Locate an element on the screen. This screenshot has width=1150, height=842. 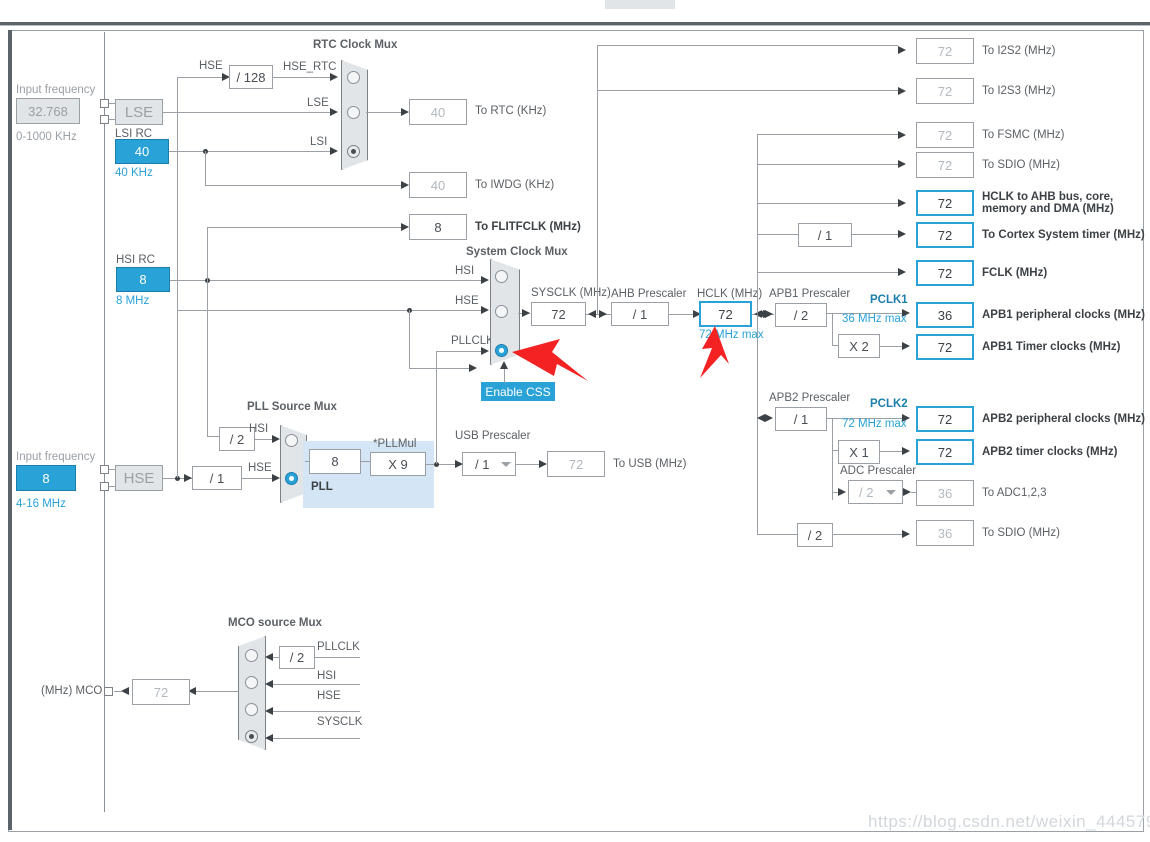
sysmux-input-hsi-label: HSI is located at coordinates (465, 271).